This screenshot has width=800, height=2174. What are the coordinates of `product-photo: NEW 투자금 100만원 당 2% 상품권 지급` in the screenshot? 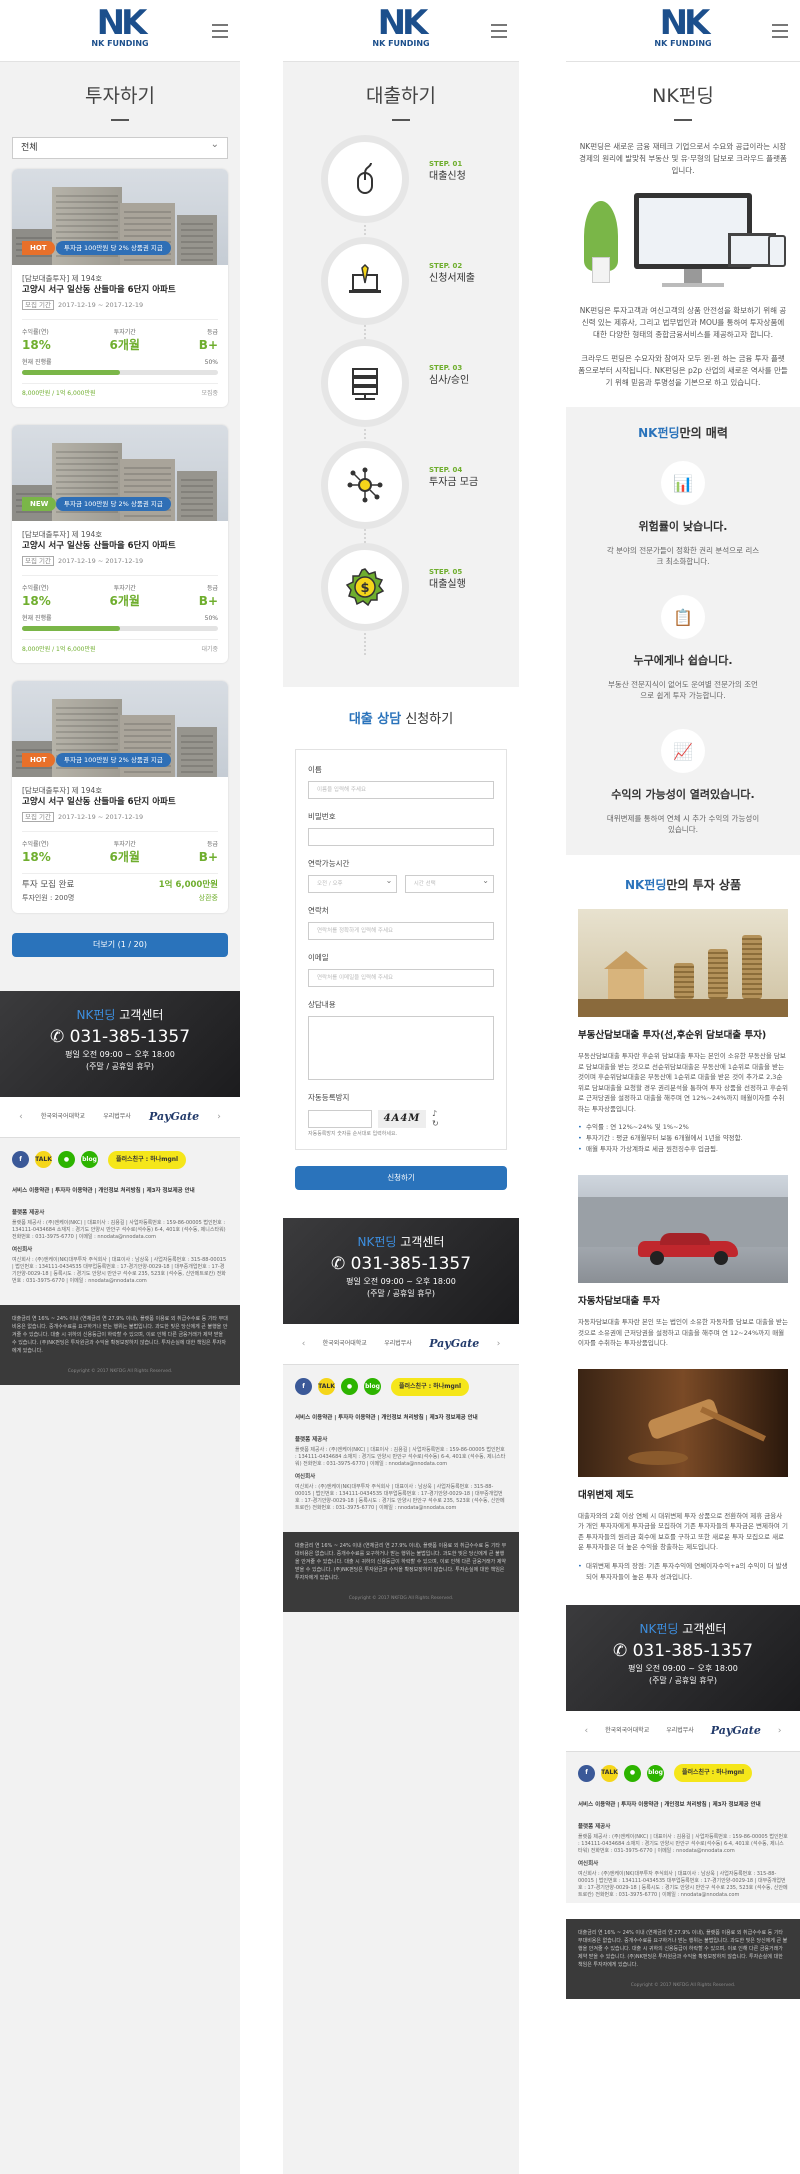 It's located at (120, 473).